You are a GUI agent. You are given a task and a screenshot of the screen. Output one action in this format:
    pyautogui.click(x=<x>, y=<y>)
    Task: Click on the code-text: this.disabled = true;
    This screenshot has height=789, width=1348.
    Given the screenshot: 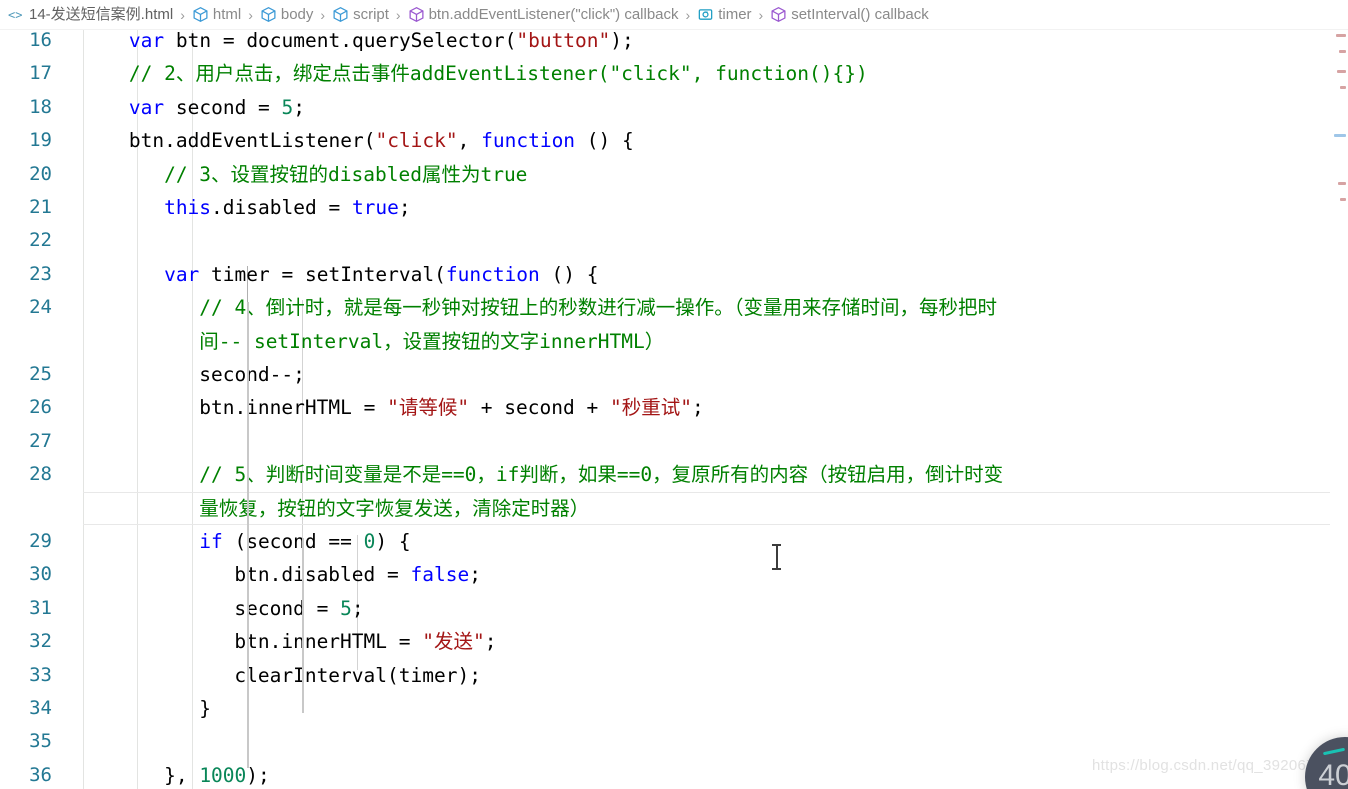 What is the action you would take?
    pyautogui.click(x=287, y=207)
    